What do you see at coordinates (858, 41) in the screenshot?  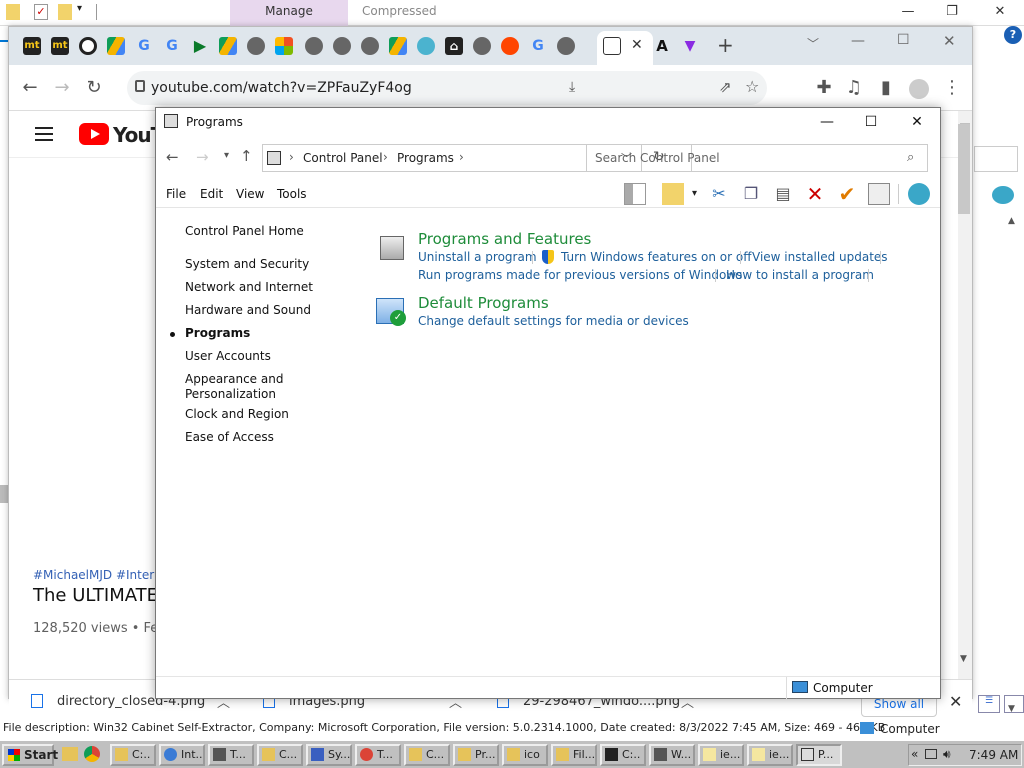 I see `chrome-minimize-icon: —` at bounding box center [858, 41].